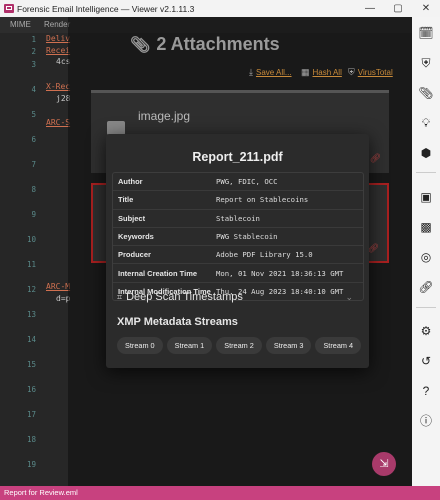 The image size is (440, 500). Describe the element at coordinates (426, 331) in the screenshot. I see `gear-icon: ⚙` at that location.